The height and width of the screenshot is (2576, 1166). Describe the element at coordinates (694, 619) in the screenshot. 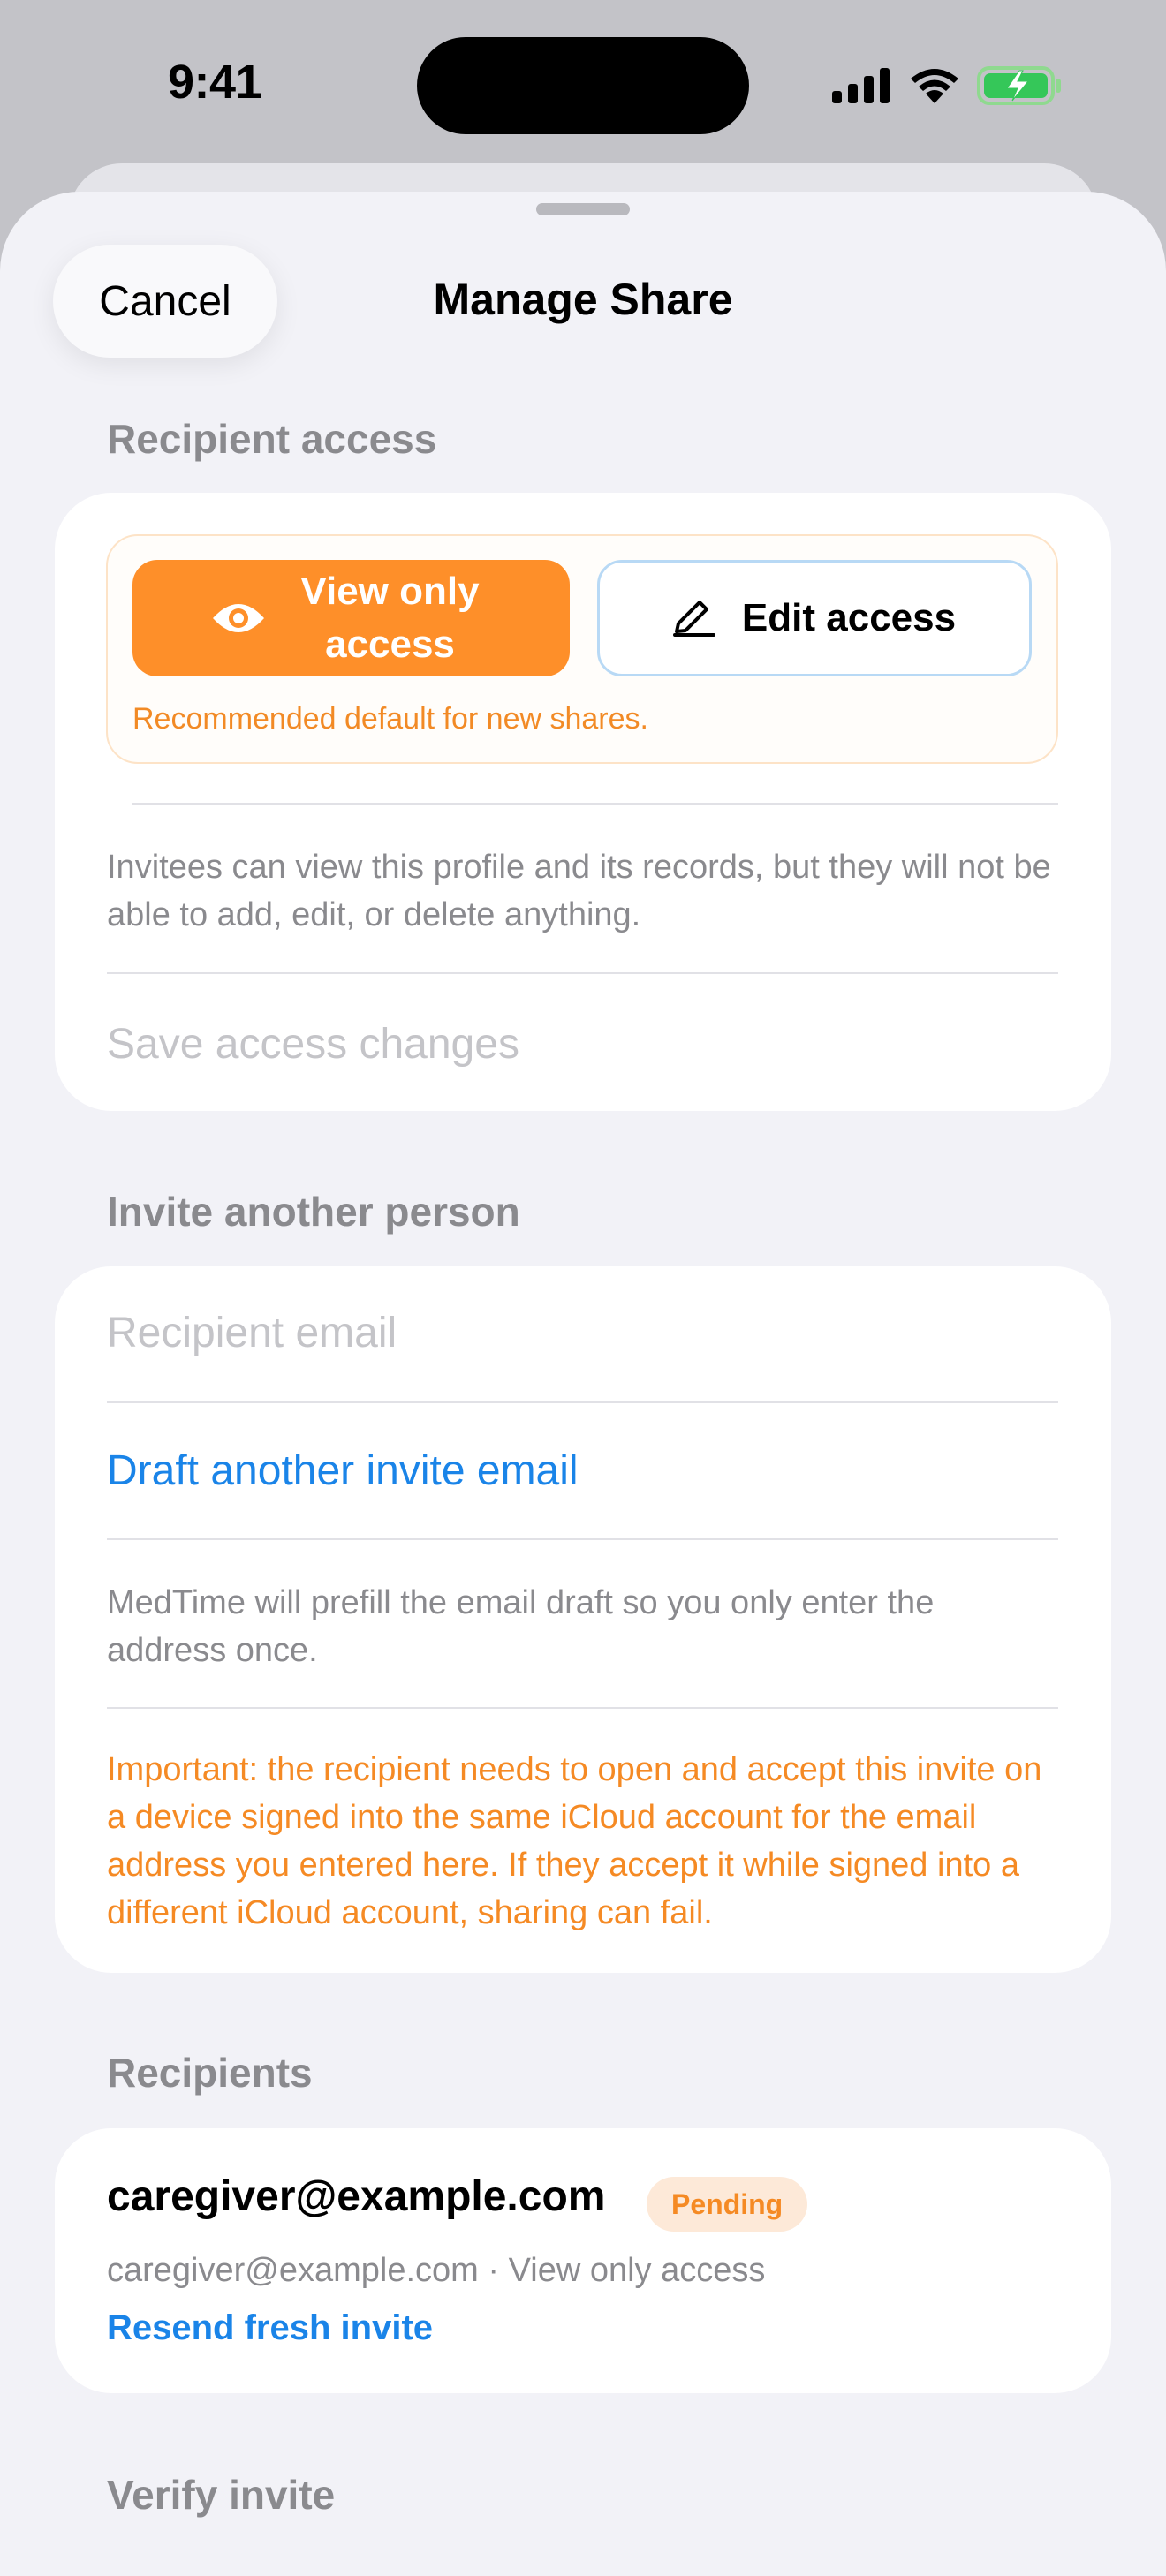

I see `pencil-icon` at that location.